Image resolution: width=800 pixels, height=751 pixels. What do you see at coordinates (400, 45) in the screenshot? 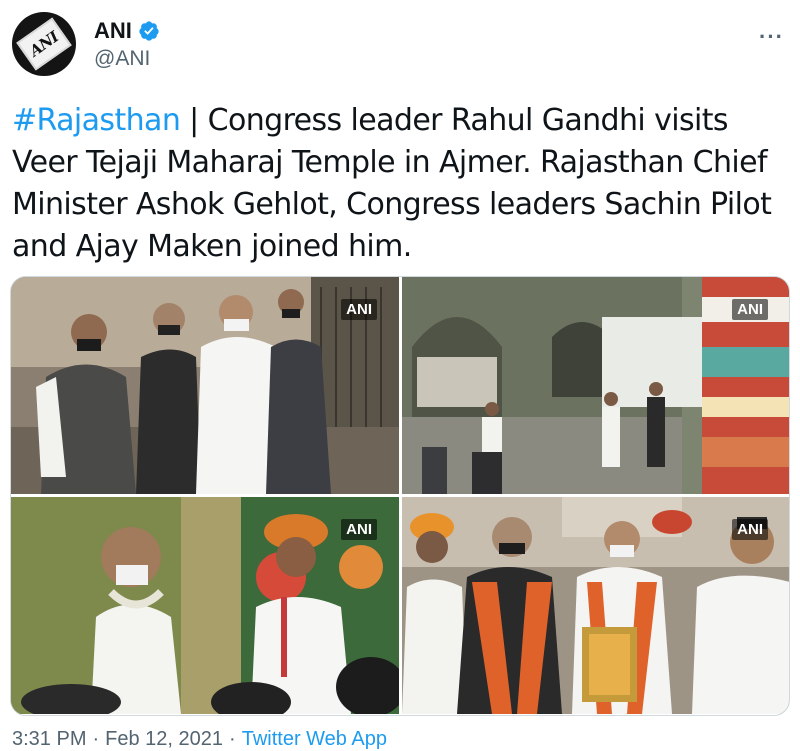
I see `tweet-header: ANI ANI @ANI ···` at bounding box center [400, 45].